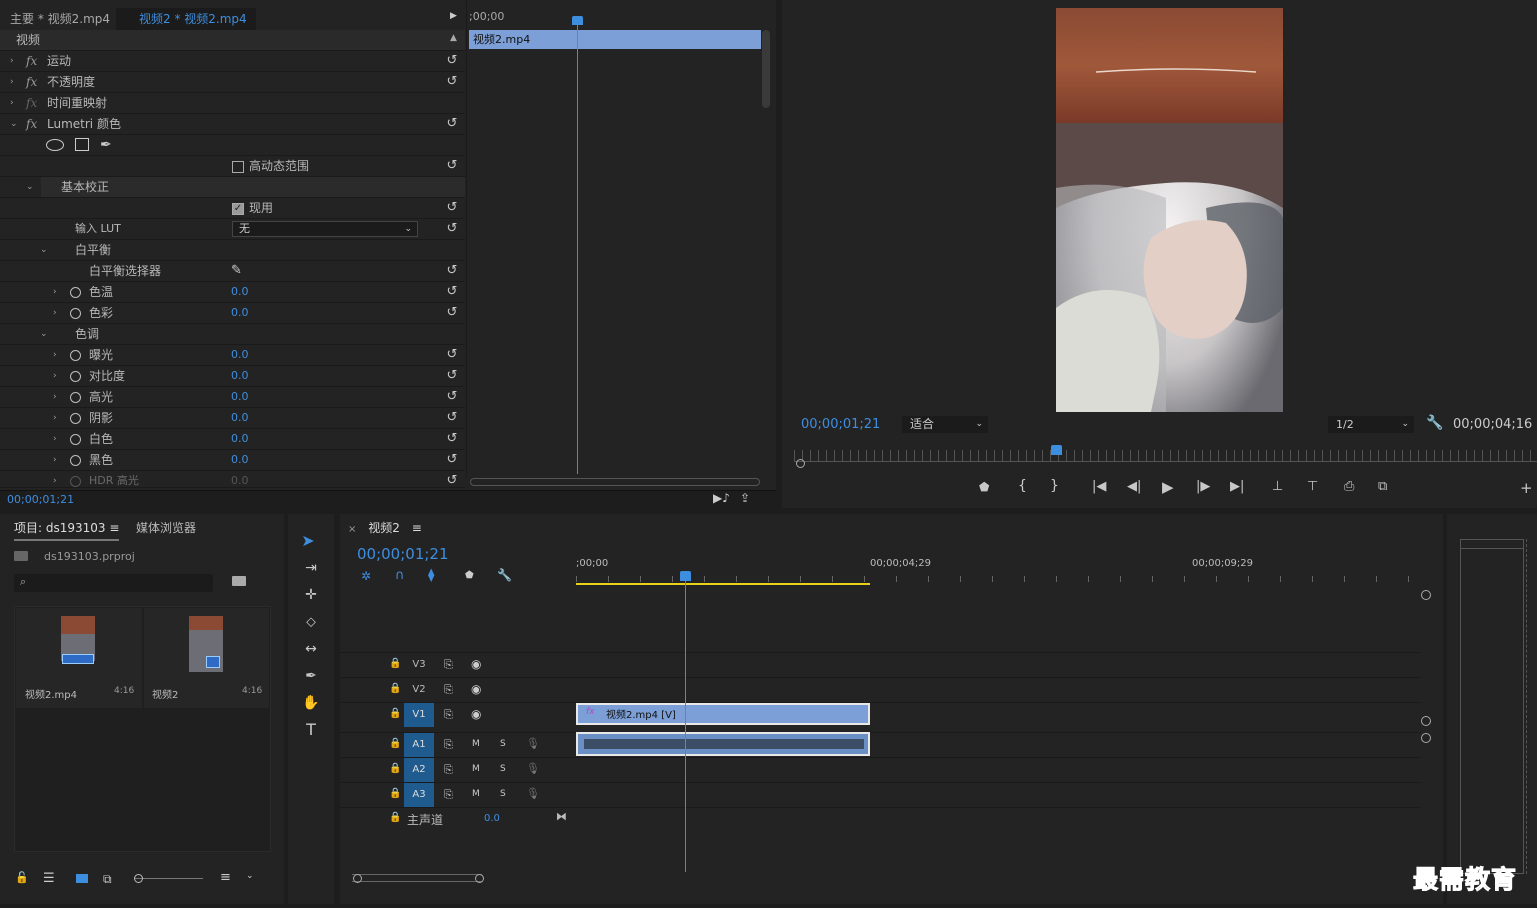 The height and width of the screenshot is (908, 1537). I want to click on collapse-up-icon: ▲, so click(453, 38).